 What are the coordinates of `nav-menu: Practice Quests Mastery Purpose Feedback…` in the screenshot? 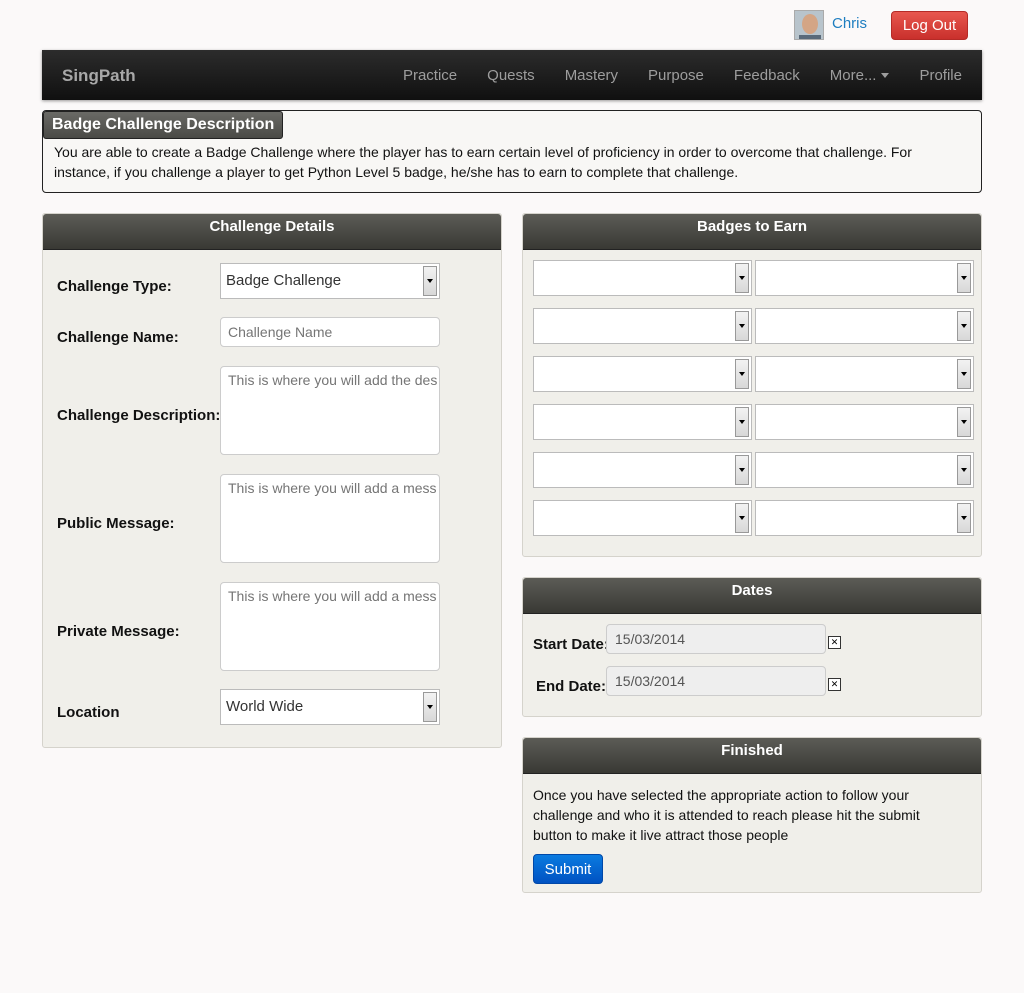 It's located at (685, 75).